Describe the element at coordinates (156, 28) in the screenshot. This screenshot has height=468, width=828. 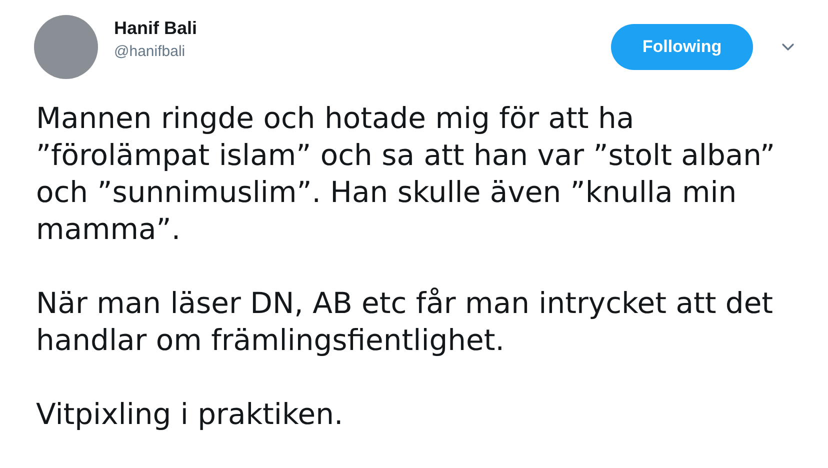
I see `author-name: Hanif Bali` at that location.